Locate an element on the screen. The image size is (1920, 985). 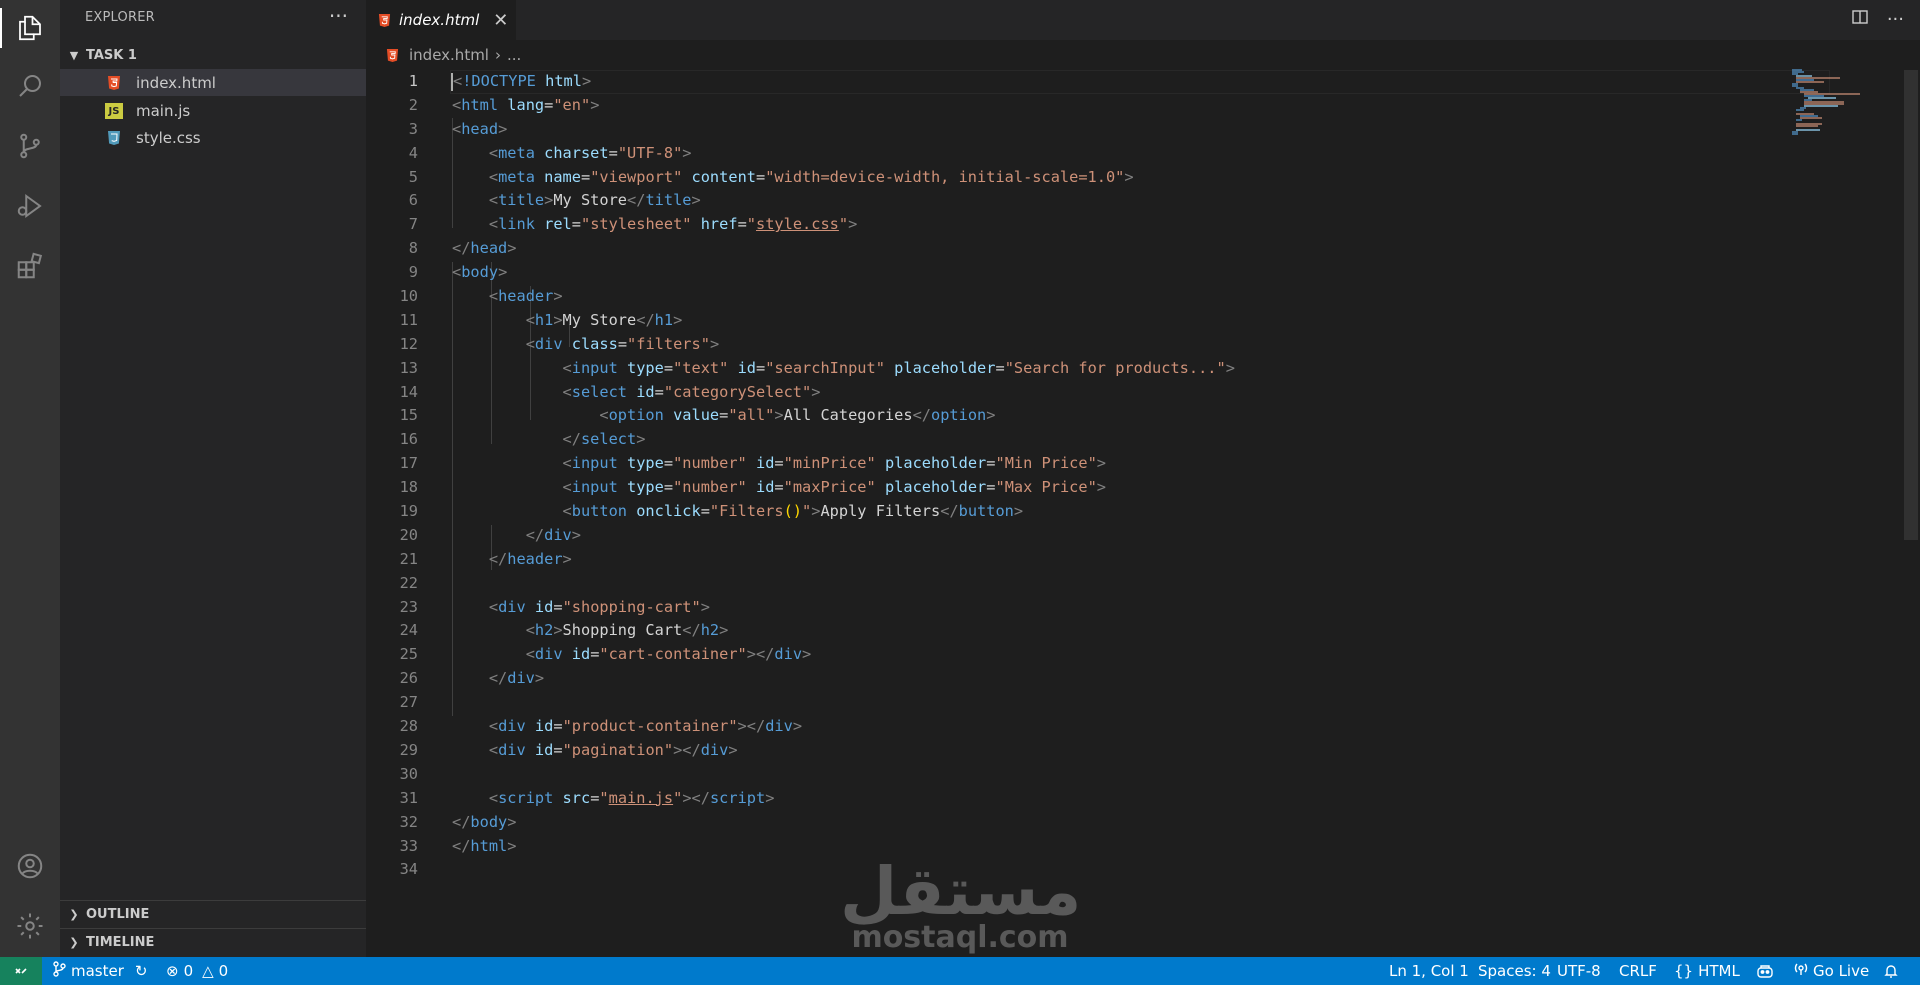
line-number: 6 is located at coordinates (413, 200).